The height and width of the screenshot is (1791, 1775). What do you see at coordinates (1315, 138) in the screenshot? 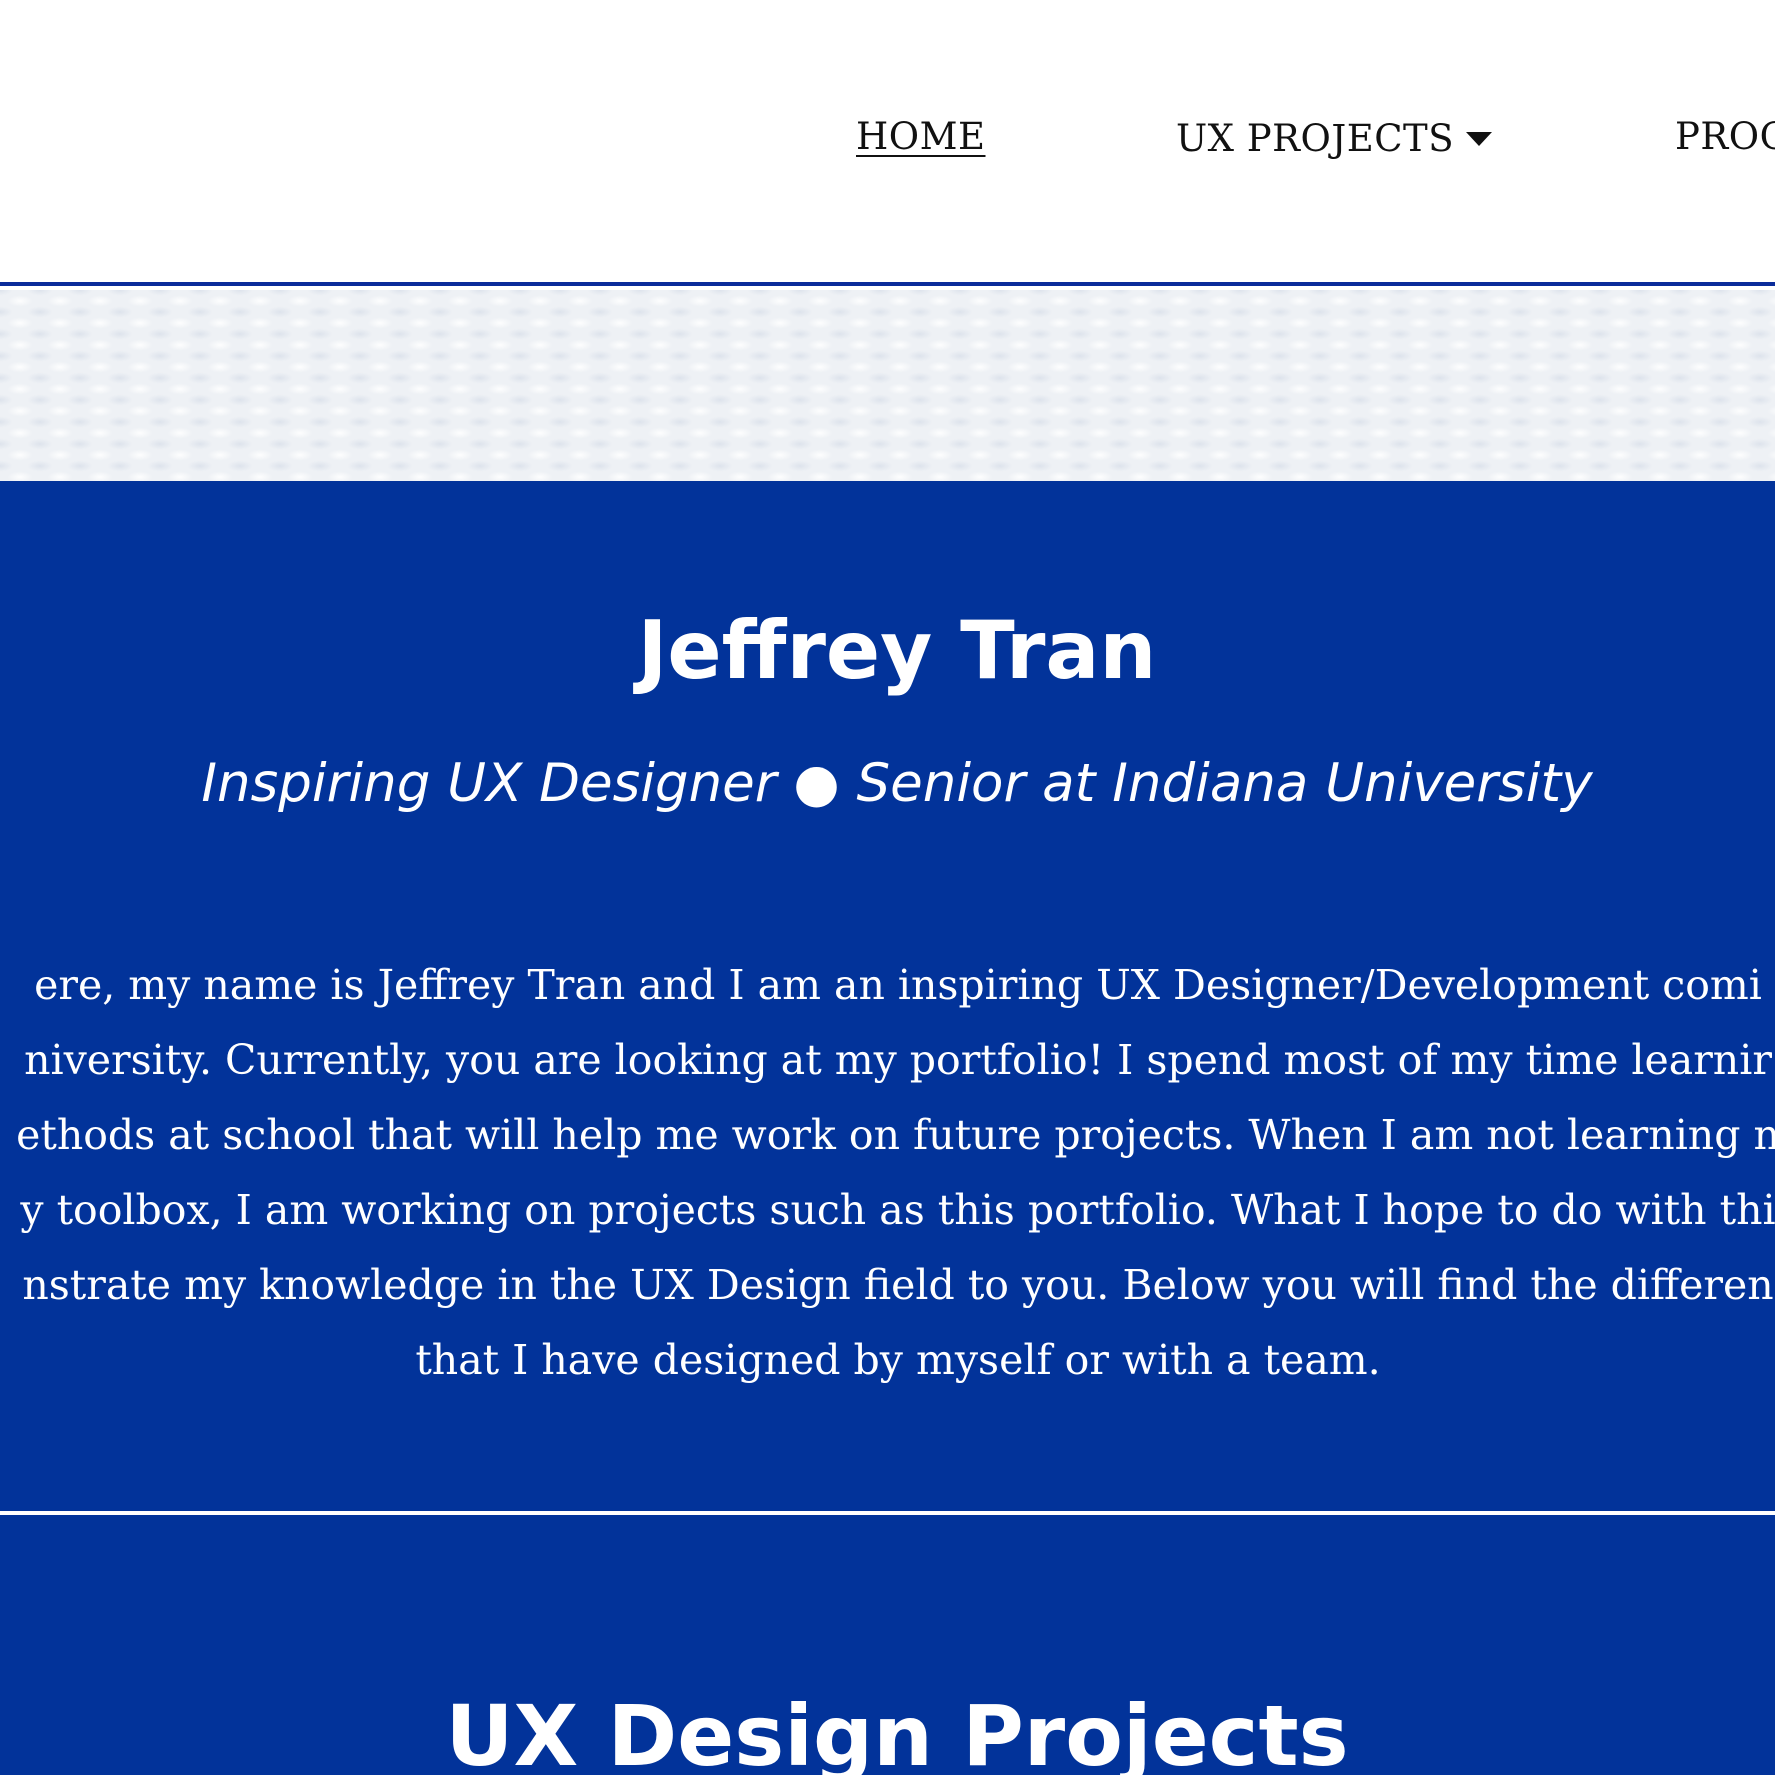
I see `nav-ux-projects-label: UX PROJECTS` at bounding box center [1315, 138].